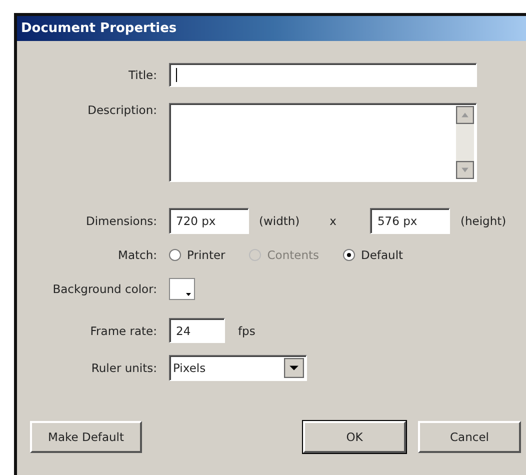 The width and height of the screenshot is (526, 475). What do you see at coordinates (99, 28) in the screenshot?
I see `window-title: Document Properties` at bounding box center [99, 28].